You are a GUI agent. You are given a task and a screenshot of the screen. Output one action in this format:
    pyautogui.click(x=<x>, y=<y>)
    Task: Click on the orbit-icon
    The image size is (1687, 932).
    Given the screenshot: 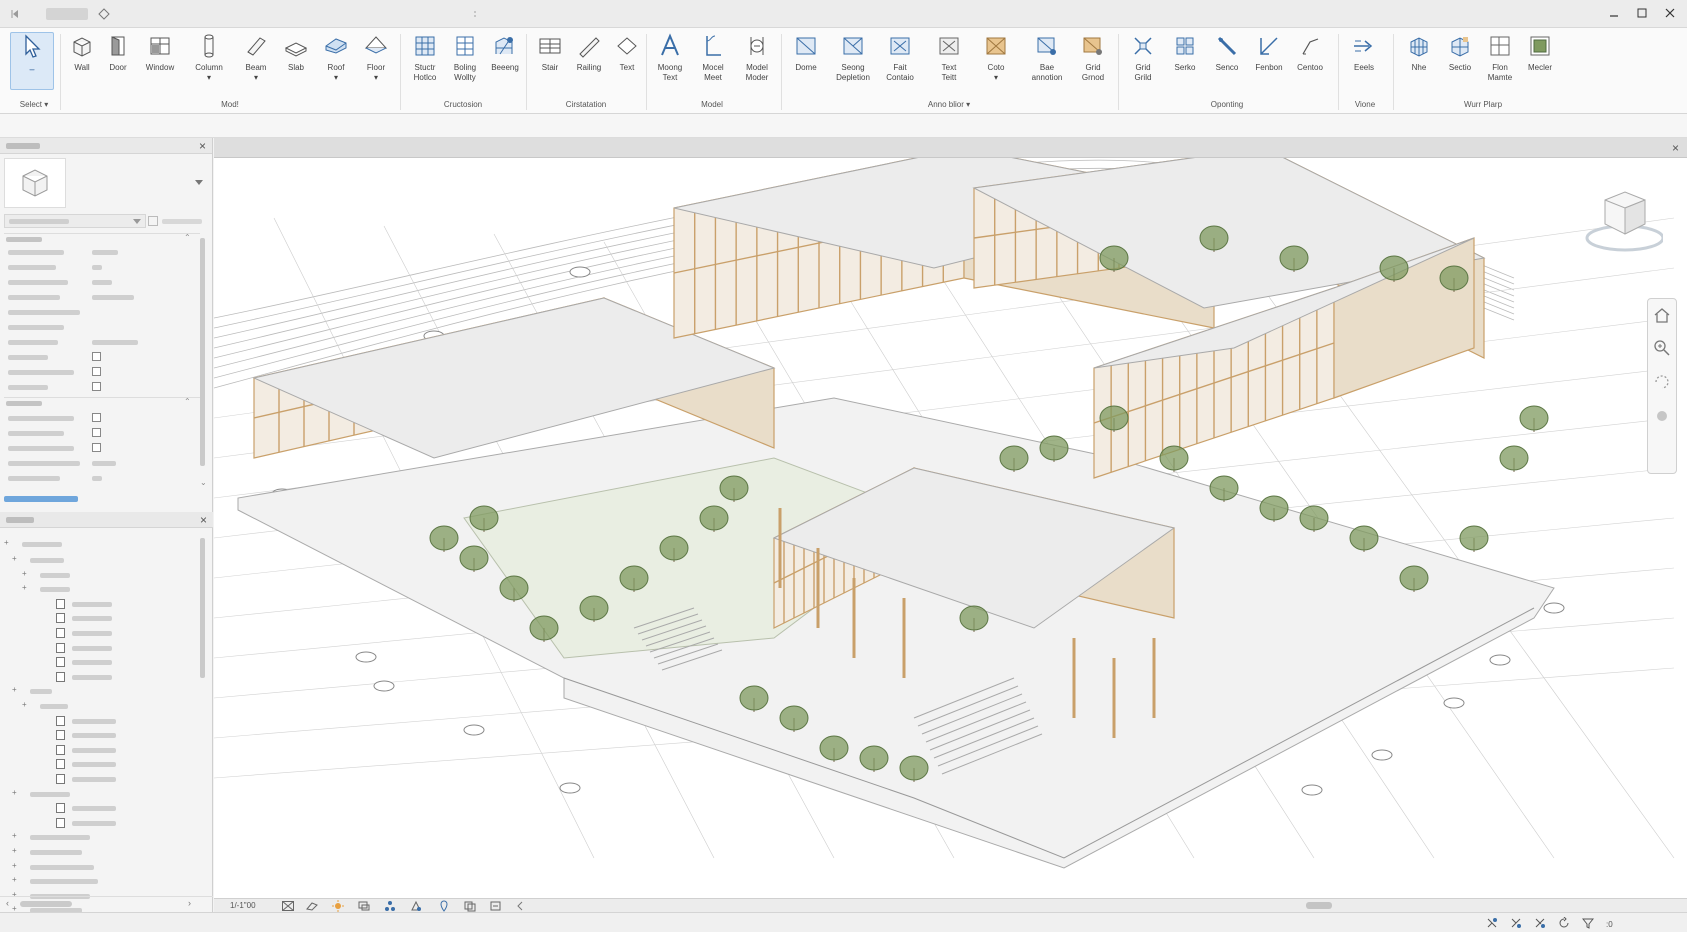 What is the action you would take?
    pyautogui.click(x=1662, y=383)
    